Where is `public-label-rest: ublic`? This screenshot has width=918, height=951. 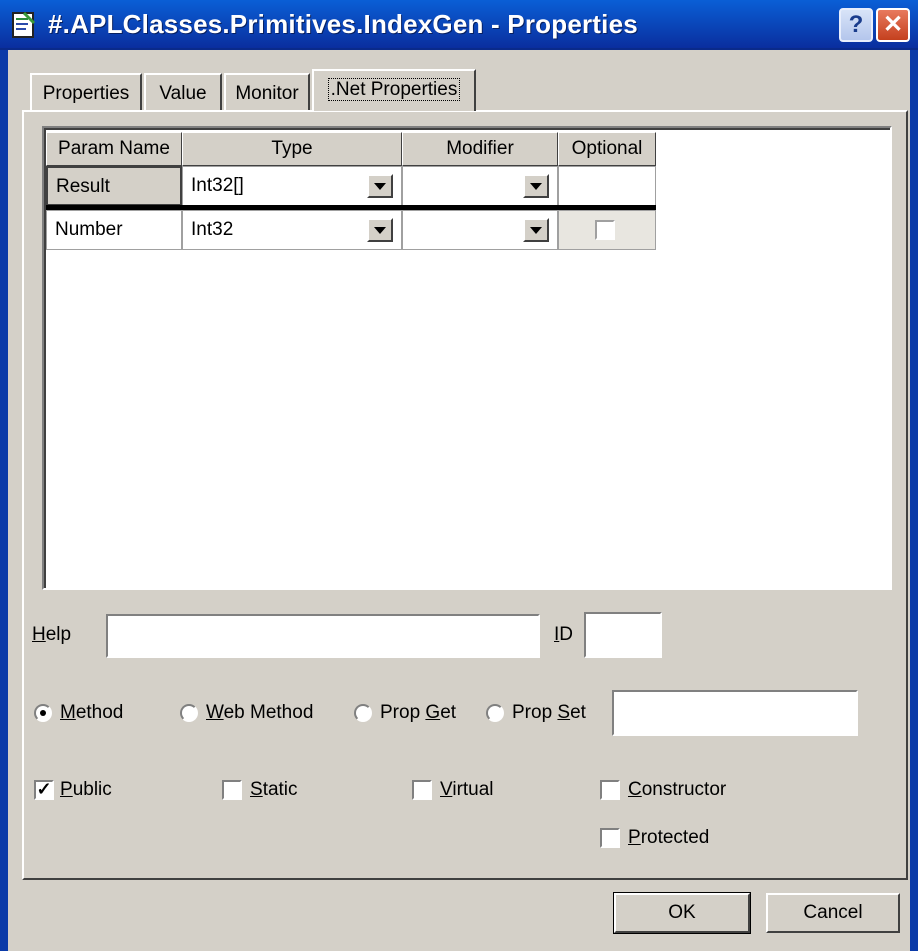 public-label-rest: ublic is located at coordinates (92, 789).